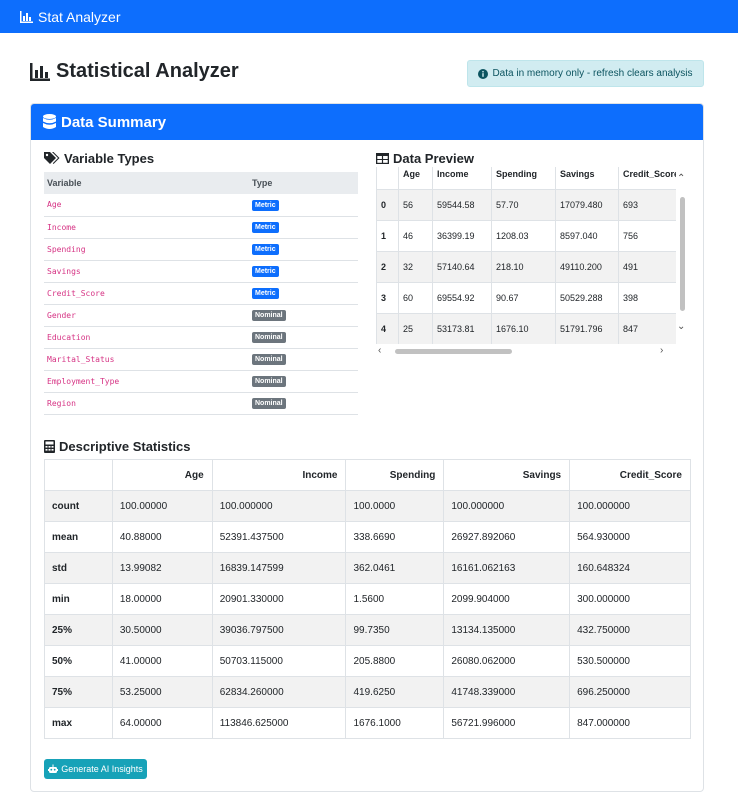  I want to click on page-title: Statistical Analyzer, so click(134, 71).